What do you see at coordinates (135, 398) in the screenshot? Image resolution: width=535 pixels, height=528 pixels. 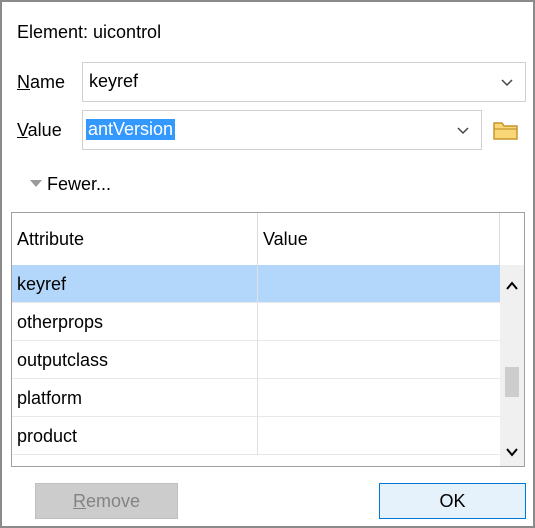 I see `attribute-cell: platform` at bounding box center [135, 398].